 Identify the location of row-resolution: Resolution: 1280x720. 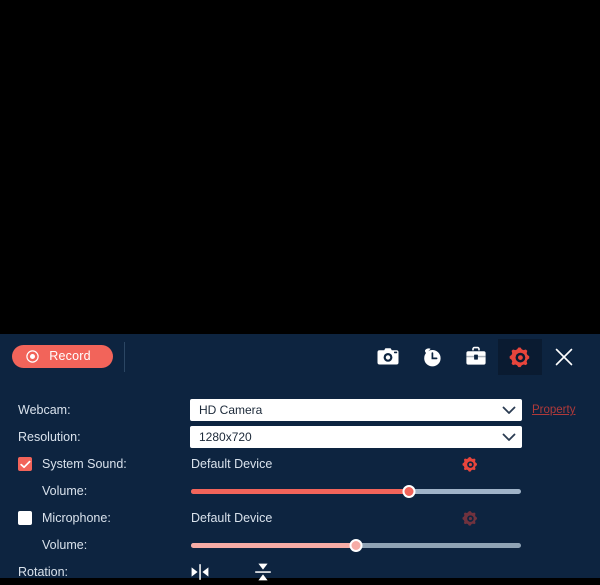
(300, 437).